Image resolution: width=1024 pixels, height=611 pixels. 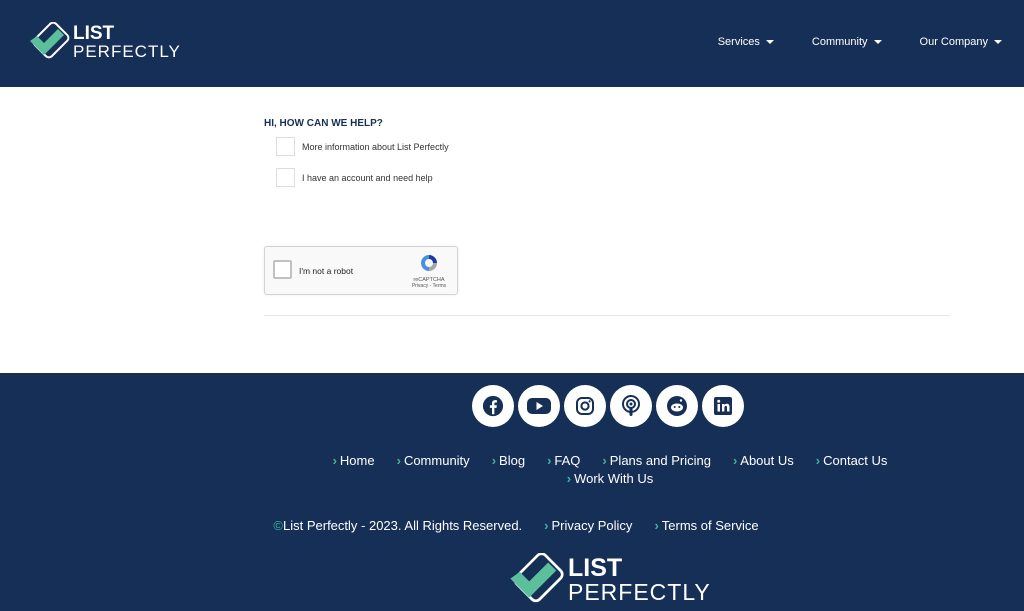 What do you see at coordinates (493, 406) in the screenshot?
I see `facebook-icon` at bounding box center [493, 406].